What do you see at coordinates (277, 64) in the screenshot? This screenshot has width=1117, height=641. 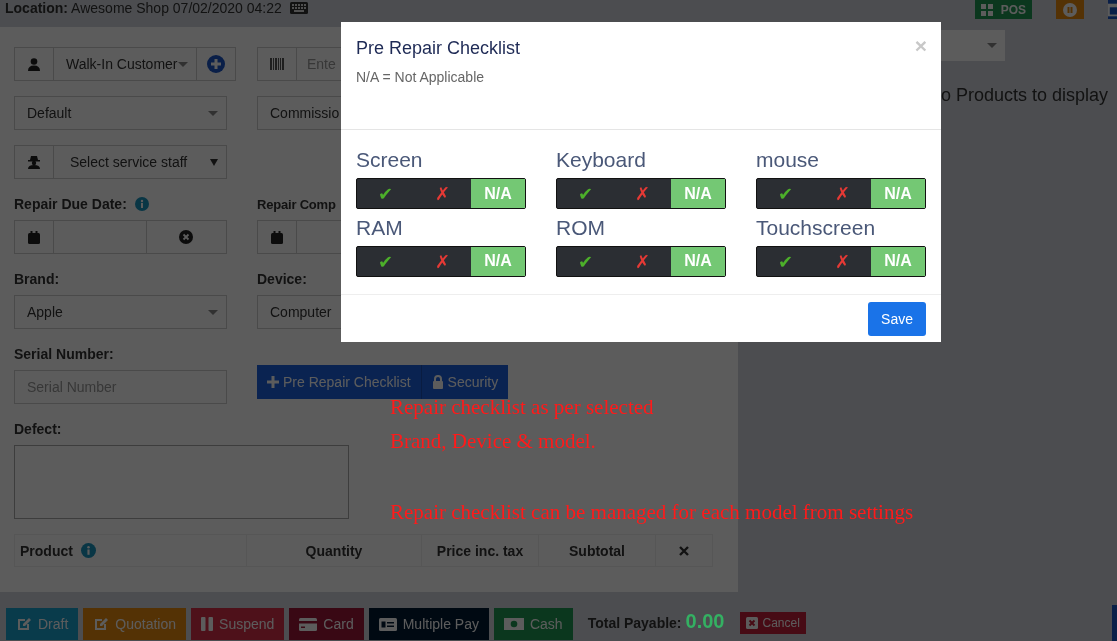 I see `barcode-icon` at bounding box center [277, 64].